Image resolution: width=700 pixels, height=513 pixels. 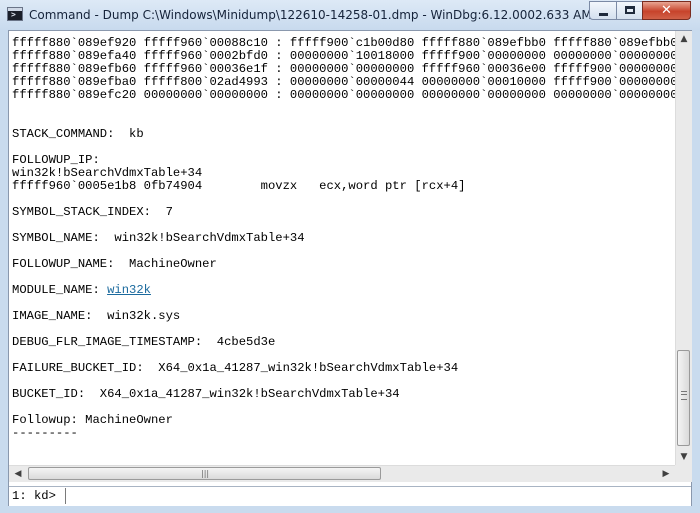 What do you see at coordinates (81, 290) in the screenshot?
I see `output-line: MODULE_NAME: win32k` at bounding box center [81, 290].